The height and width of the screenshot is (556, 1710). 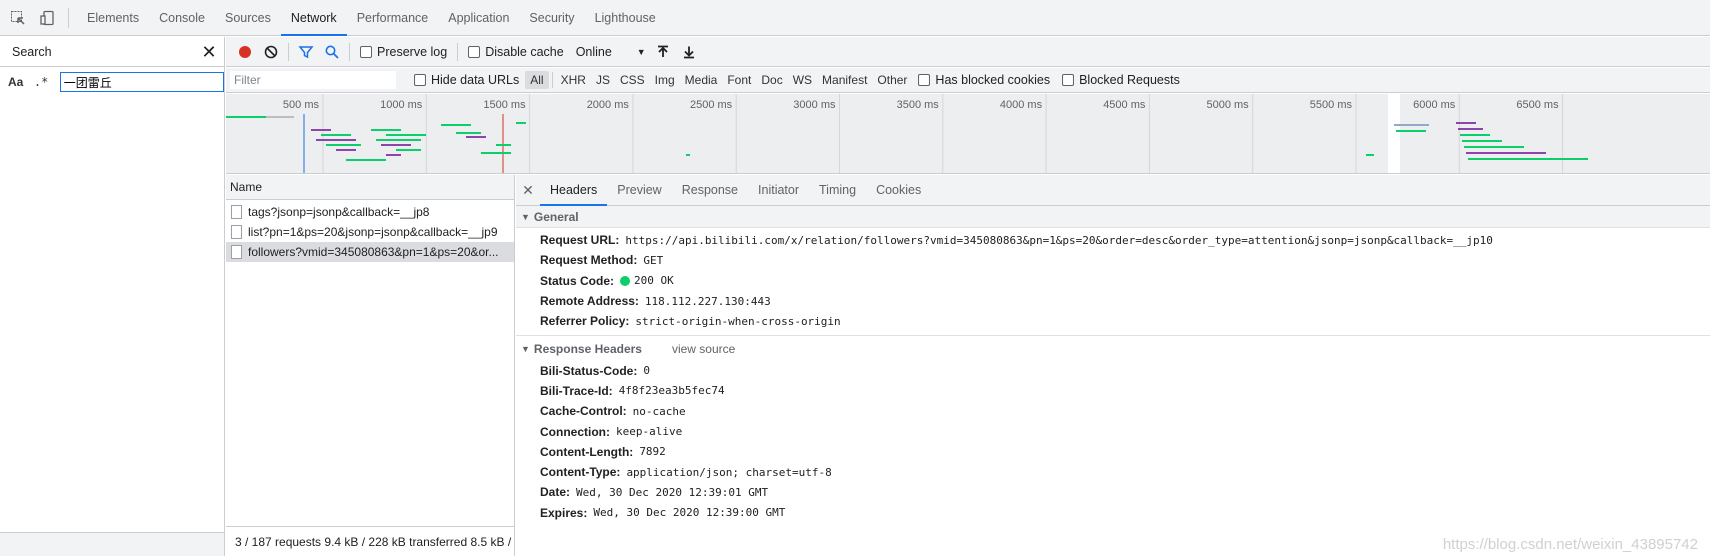 I want to click on search-input, so click(x=141, y=82).